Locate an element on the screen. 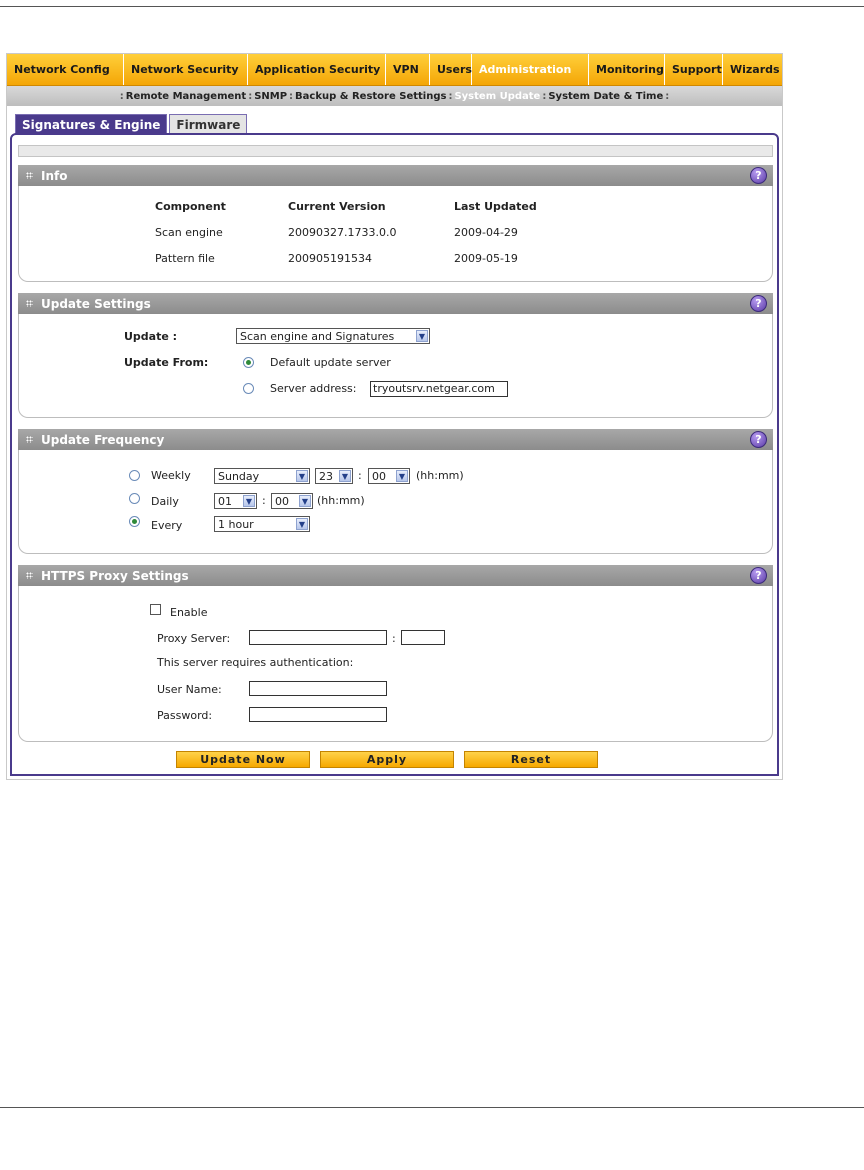 Image resolution: width=864 pixels, height=1170 pixels. daily-radio is located at coordinates (134, 498).